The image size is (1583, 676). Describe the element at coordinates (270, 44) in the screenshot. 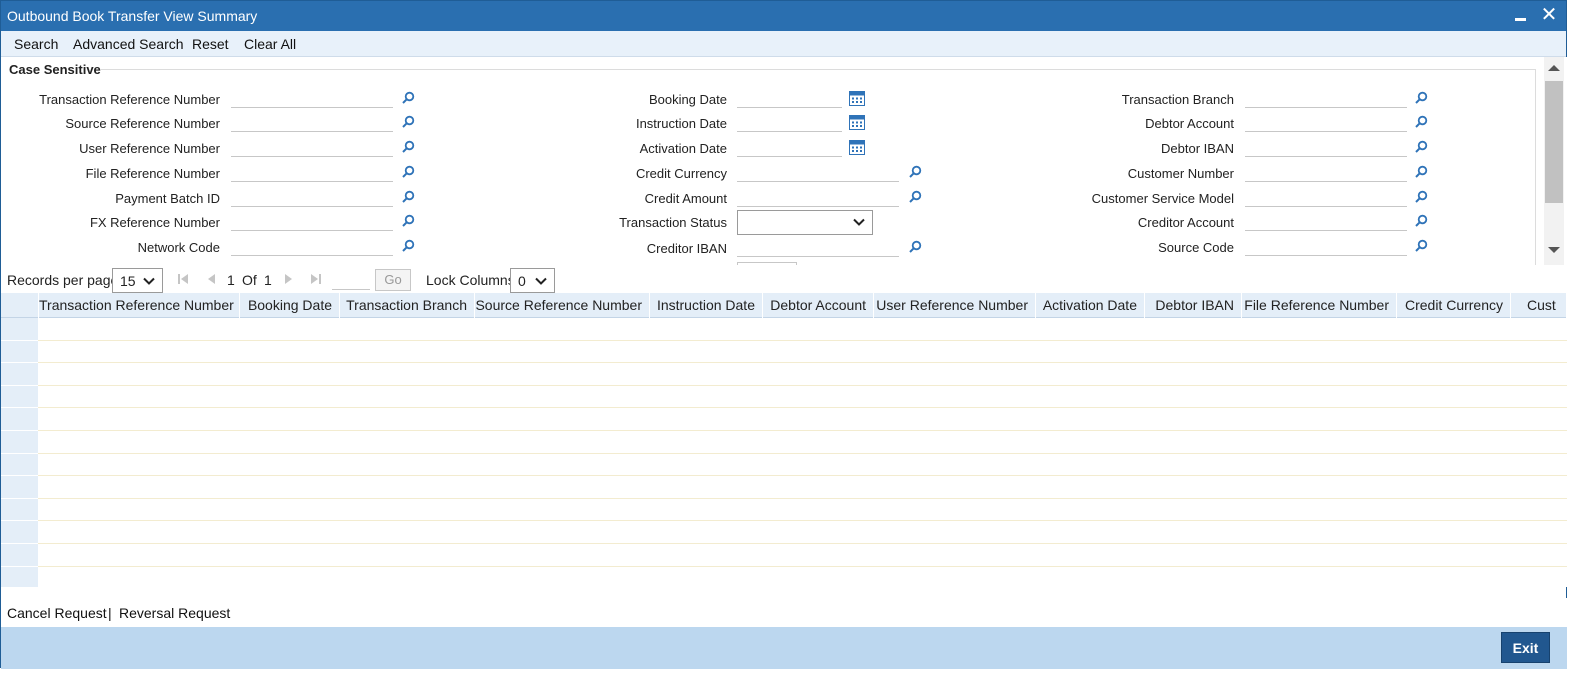

I see `clear-all-button: Clear All` at that location.